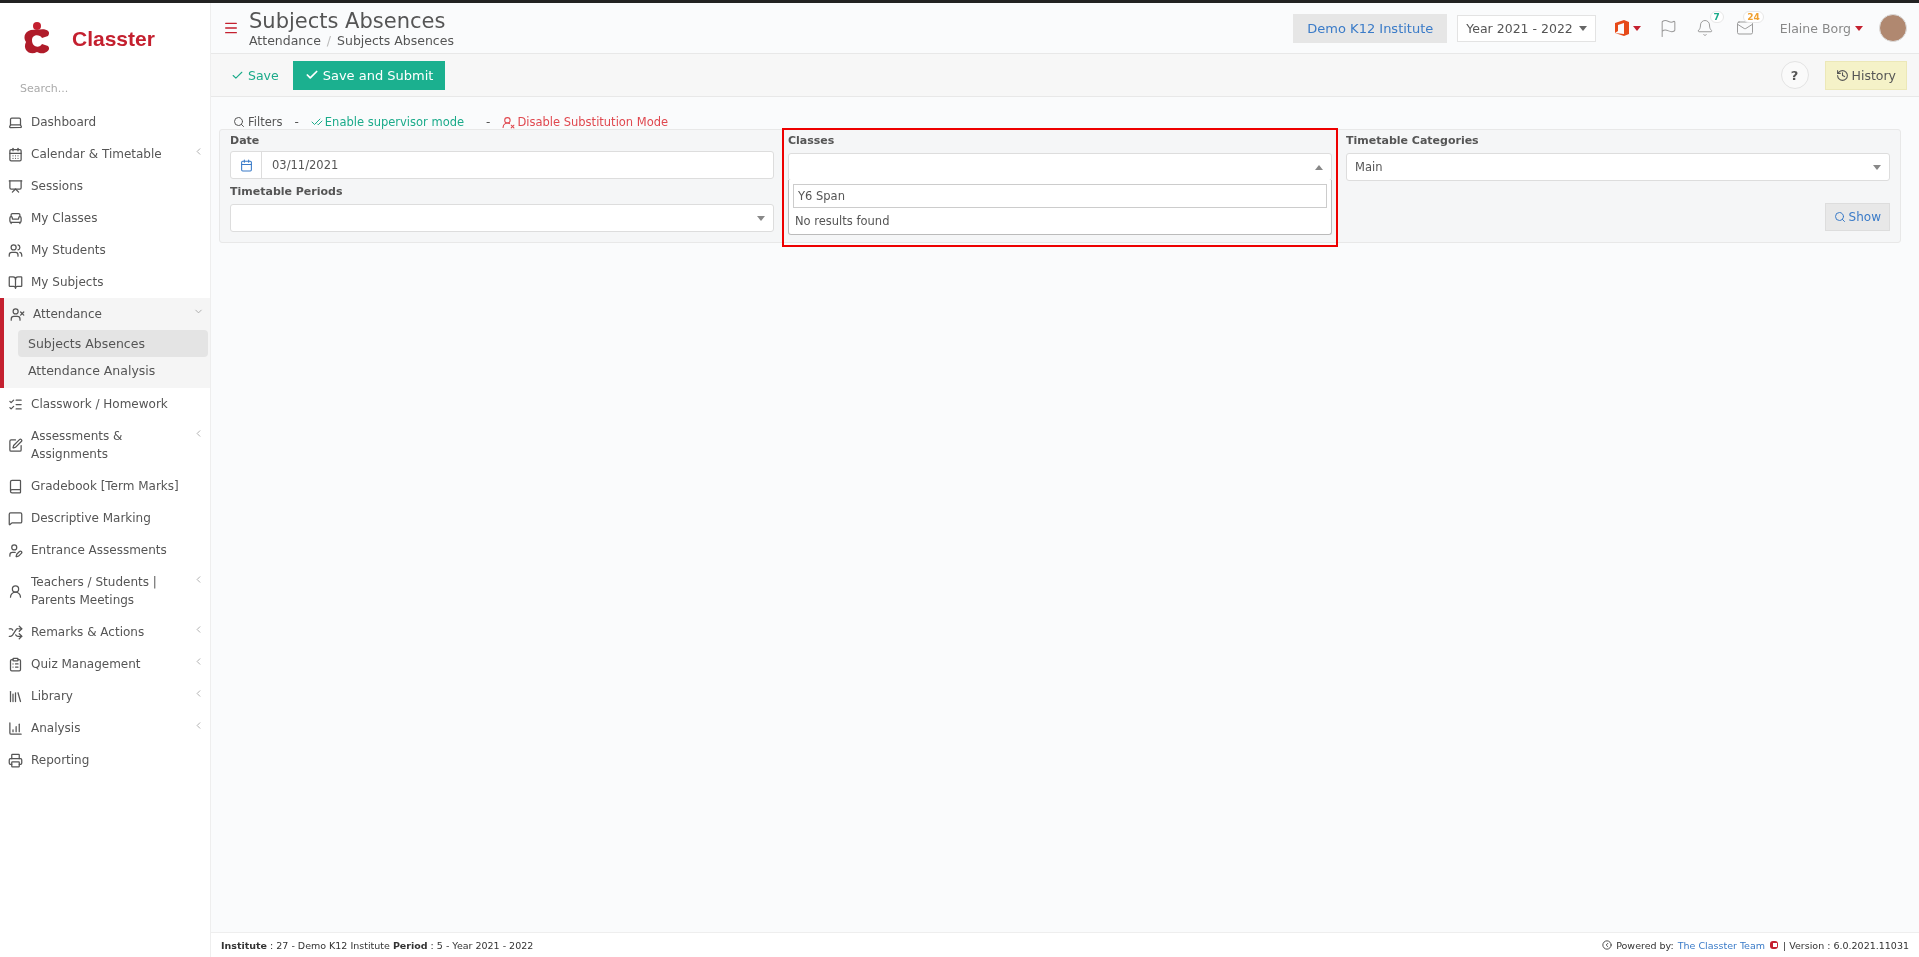 This screenshot has width=1919, height=957. What do you see at coordinates (245, 140) in the screenshot?
I see `field-label: Date` at bounding box center [245, 140].